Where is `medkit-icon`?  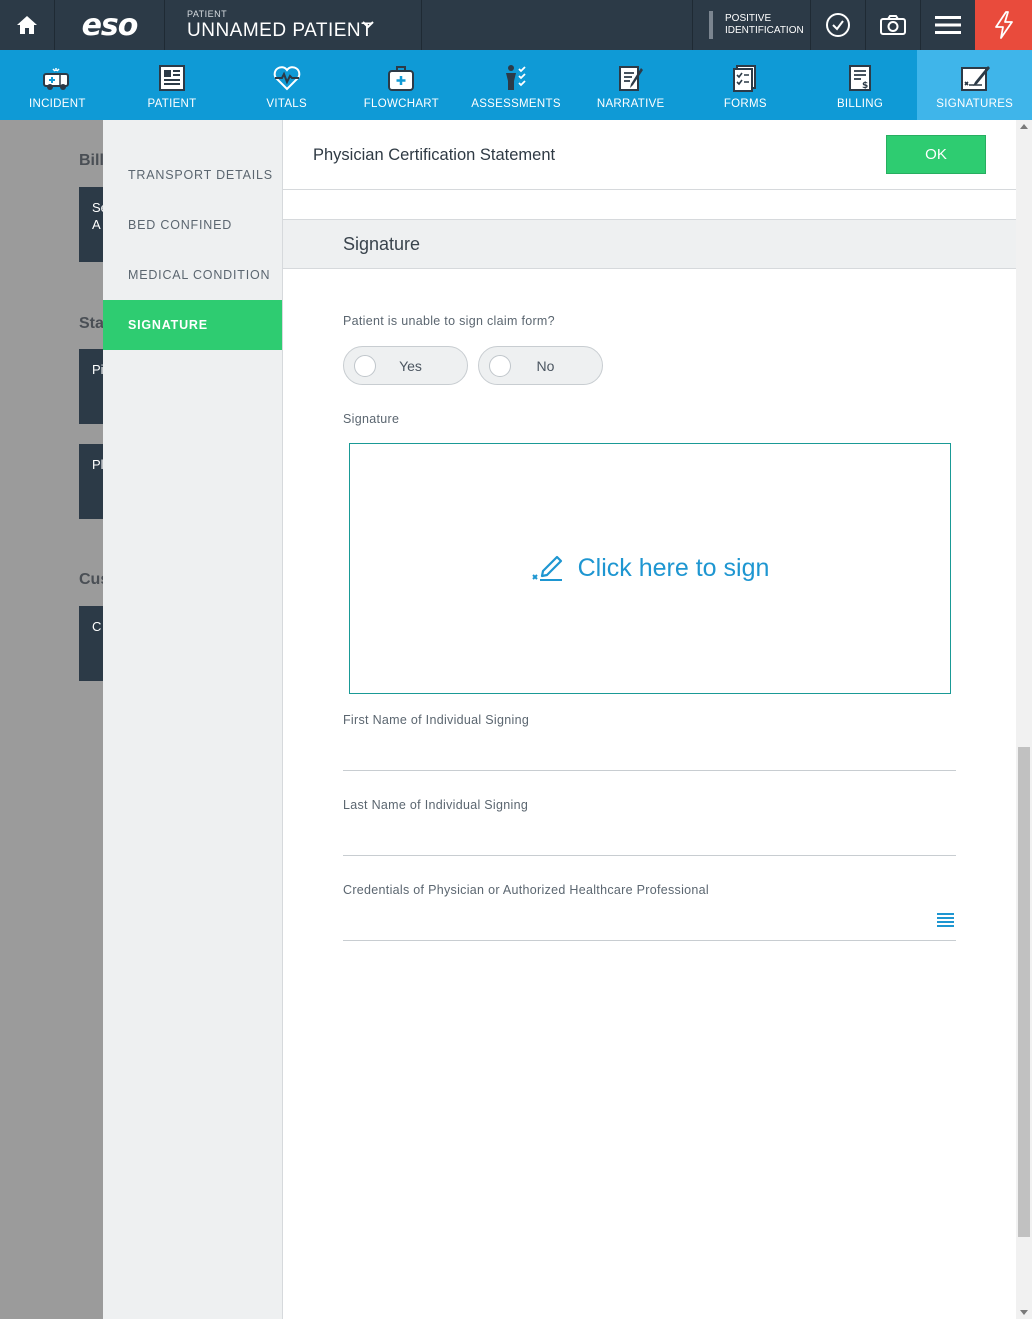
medkit-icon is located at coordinates (401, 78).